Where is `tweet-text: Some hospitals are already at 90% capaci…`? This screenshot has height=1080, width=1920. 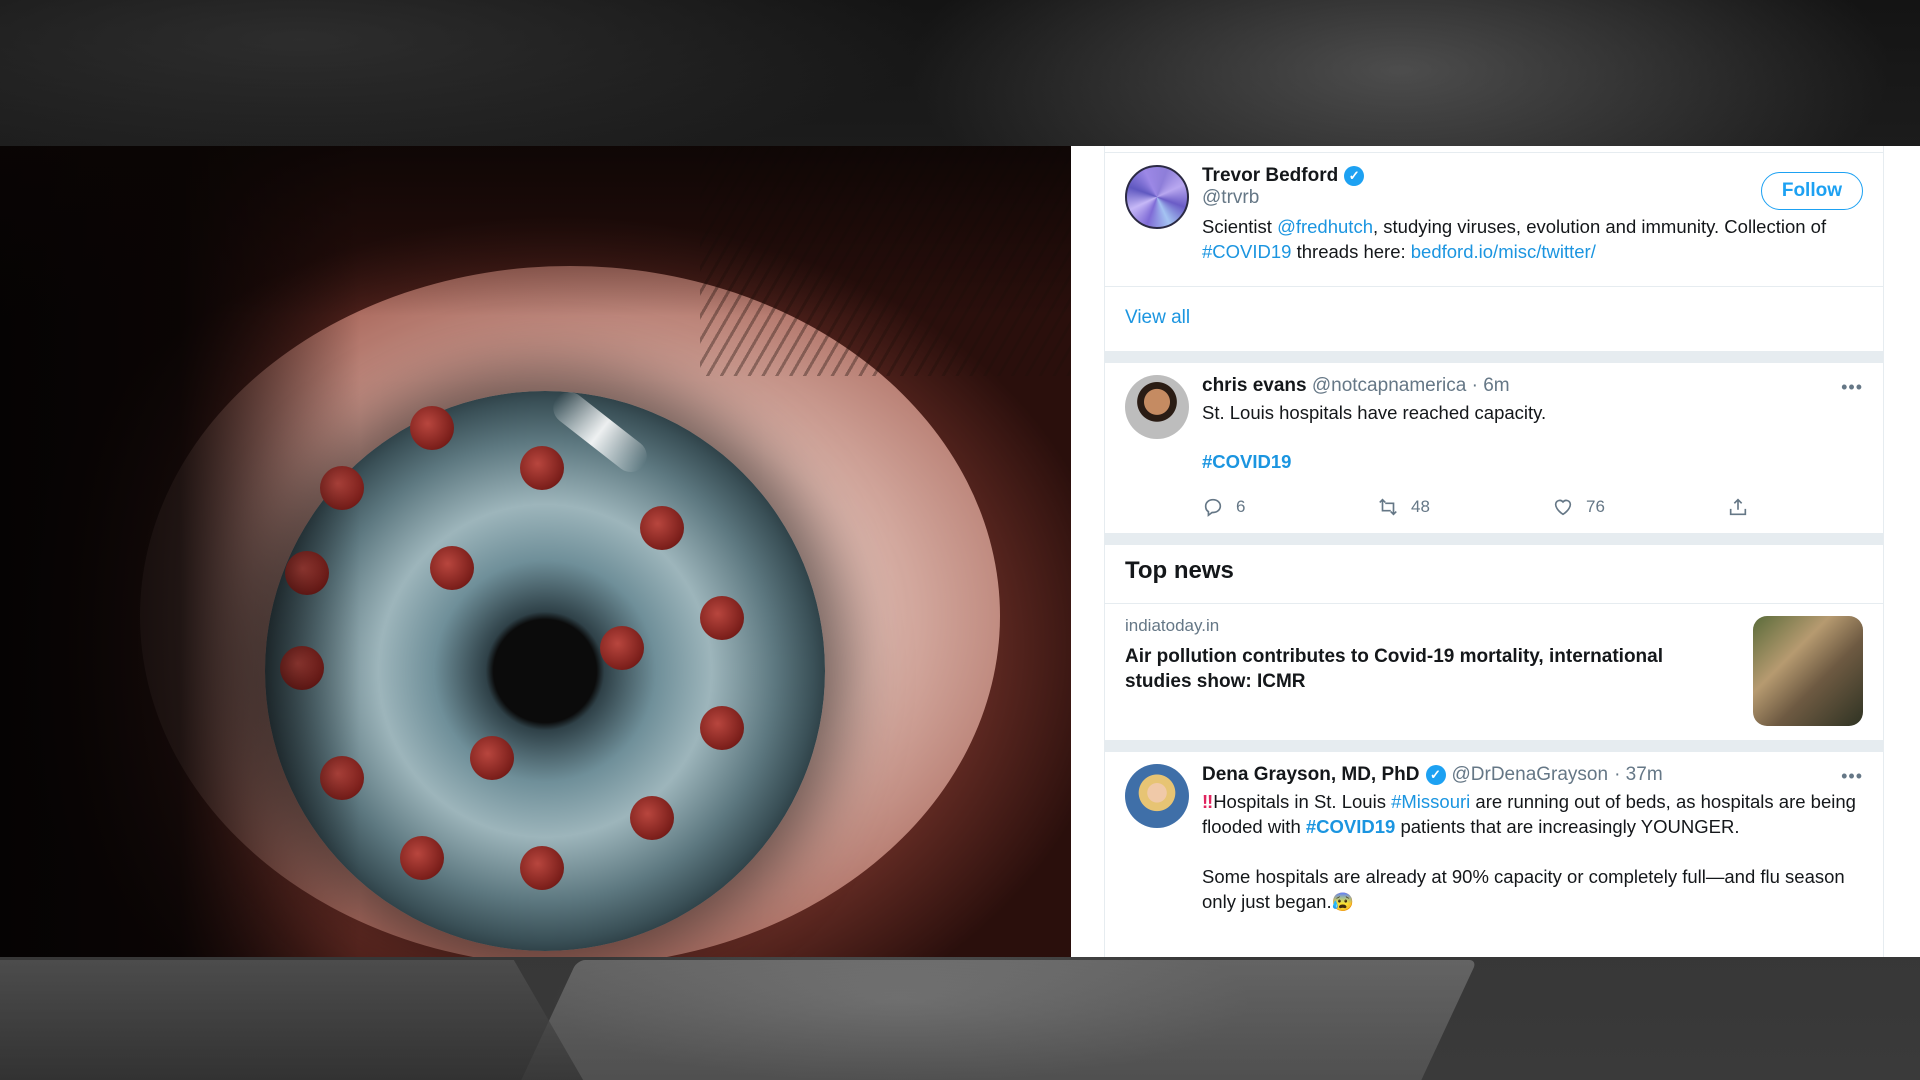 tweet-text: Some hospitals are already at 90% capaci… is located at coordinates (1532, 889).